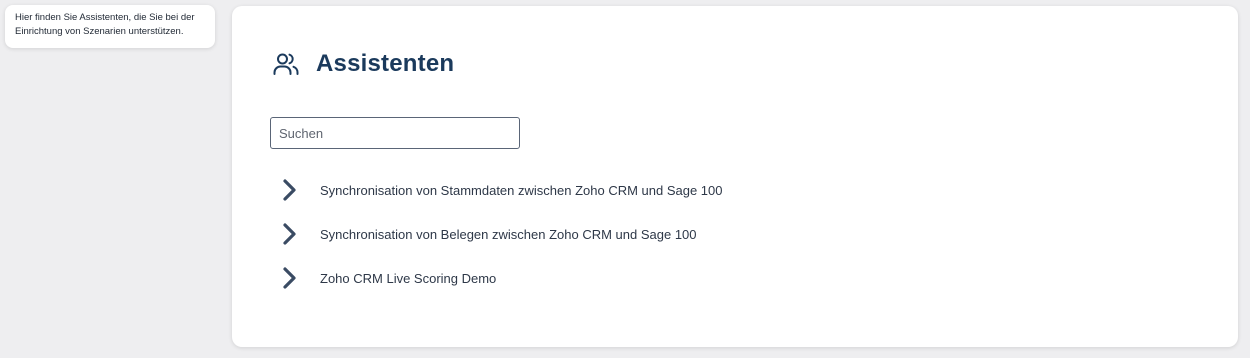 This screenshot has width=1250, height=358. I want to click on users-icon, so click(286, 64).